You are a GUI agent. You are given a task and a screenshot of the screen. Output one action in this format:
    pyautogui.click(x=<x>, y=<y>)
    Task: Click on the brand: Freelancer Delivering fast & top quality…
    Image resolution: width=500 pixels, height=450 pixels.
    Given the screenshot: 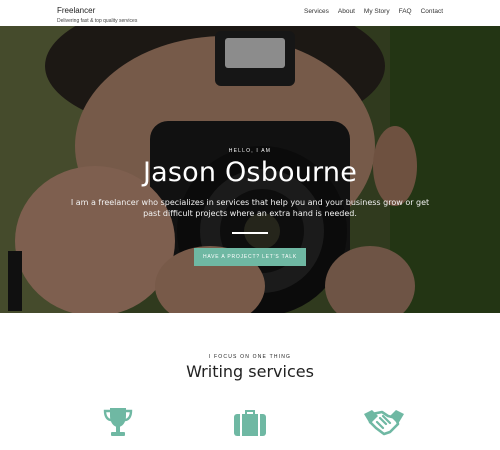 What is the action you would take?
    pyautogui.click(x=97, y=15)
    